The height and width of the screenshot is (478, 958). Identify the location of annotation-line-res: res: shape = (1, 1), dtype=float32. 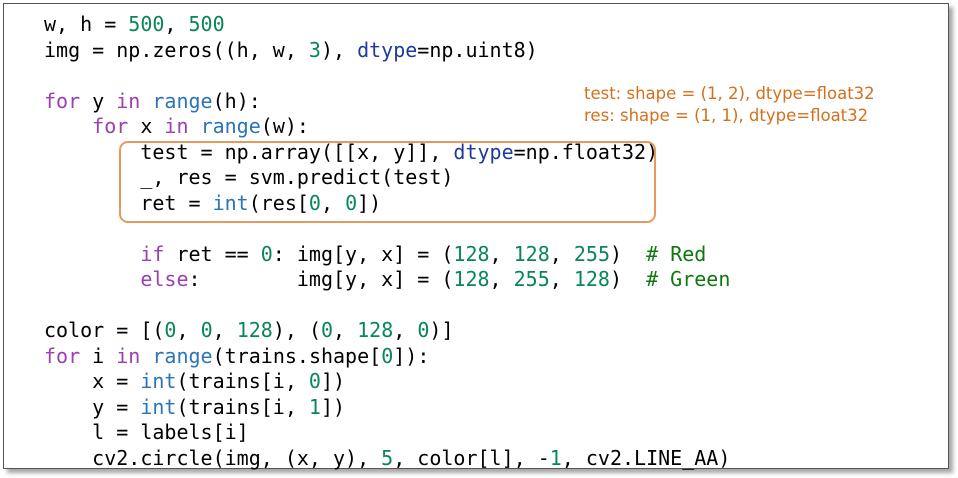
(726, 115).